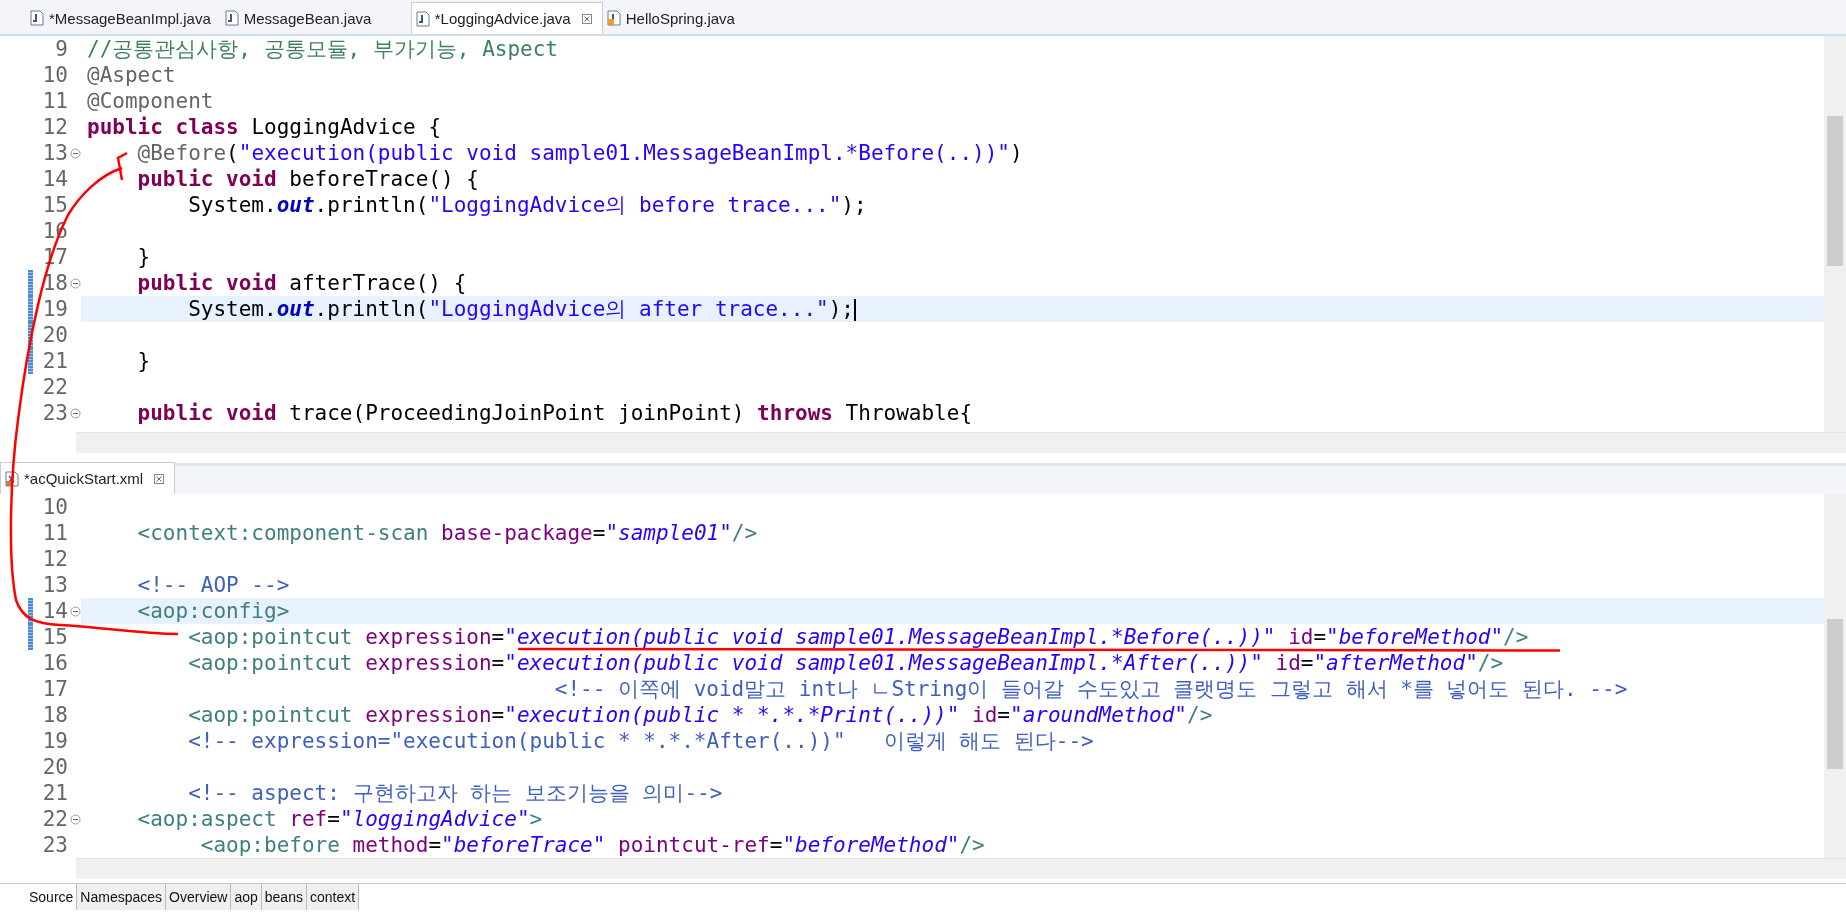  Describe the element at coordinates (123, 18) in the screenshot. I see `editor-tab: *MessageBeanImpl.java` at that location.